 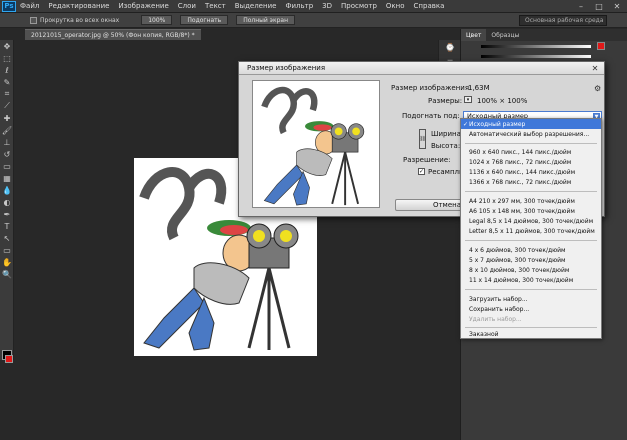 What do you see at coordinates (431, 88) in the screenshot?
I see `image-size-label: Размер изображения:` at bounding box center [431, 88].